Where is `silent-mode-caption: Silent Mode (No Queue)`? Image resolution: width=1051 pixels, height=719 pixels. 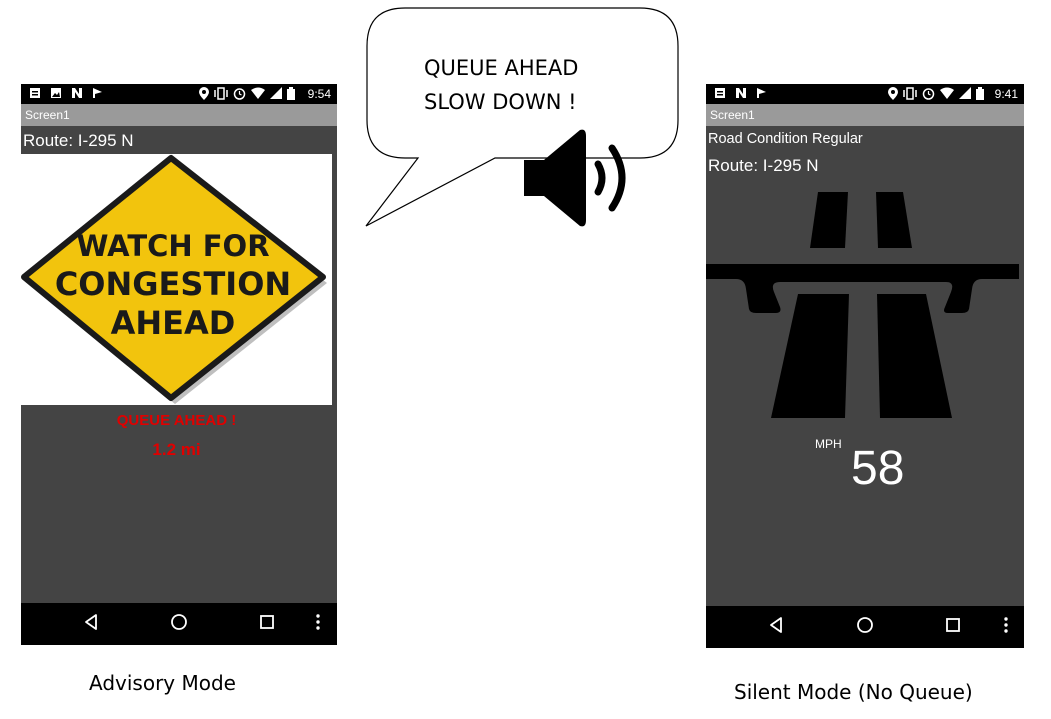 silent-mode-caption: Silent Mode (No Queue) is located at coordinates (853, 692).